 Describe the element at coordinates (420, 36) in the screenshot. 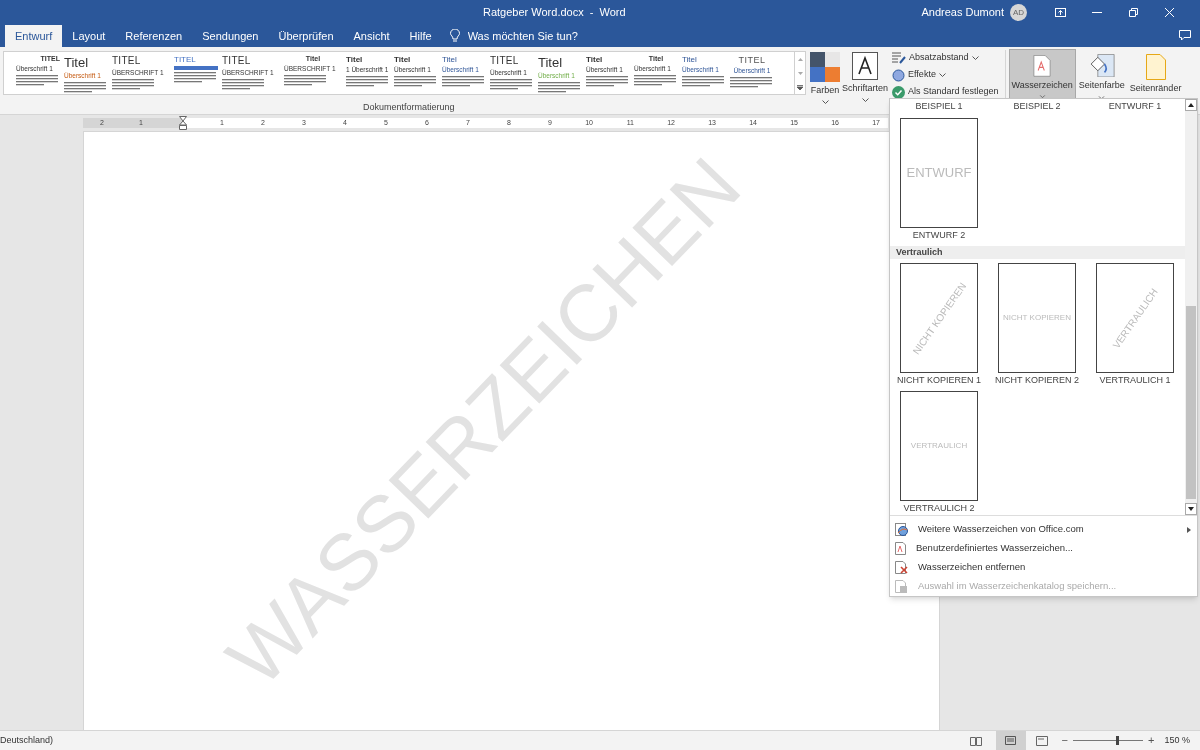

I see `ribbon-tab: Hilfe` at that location.